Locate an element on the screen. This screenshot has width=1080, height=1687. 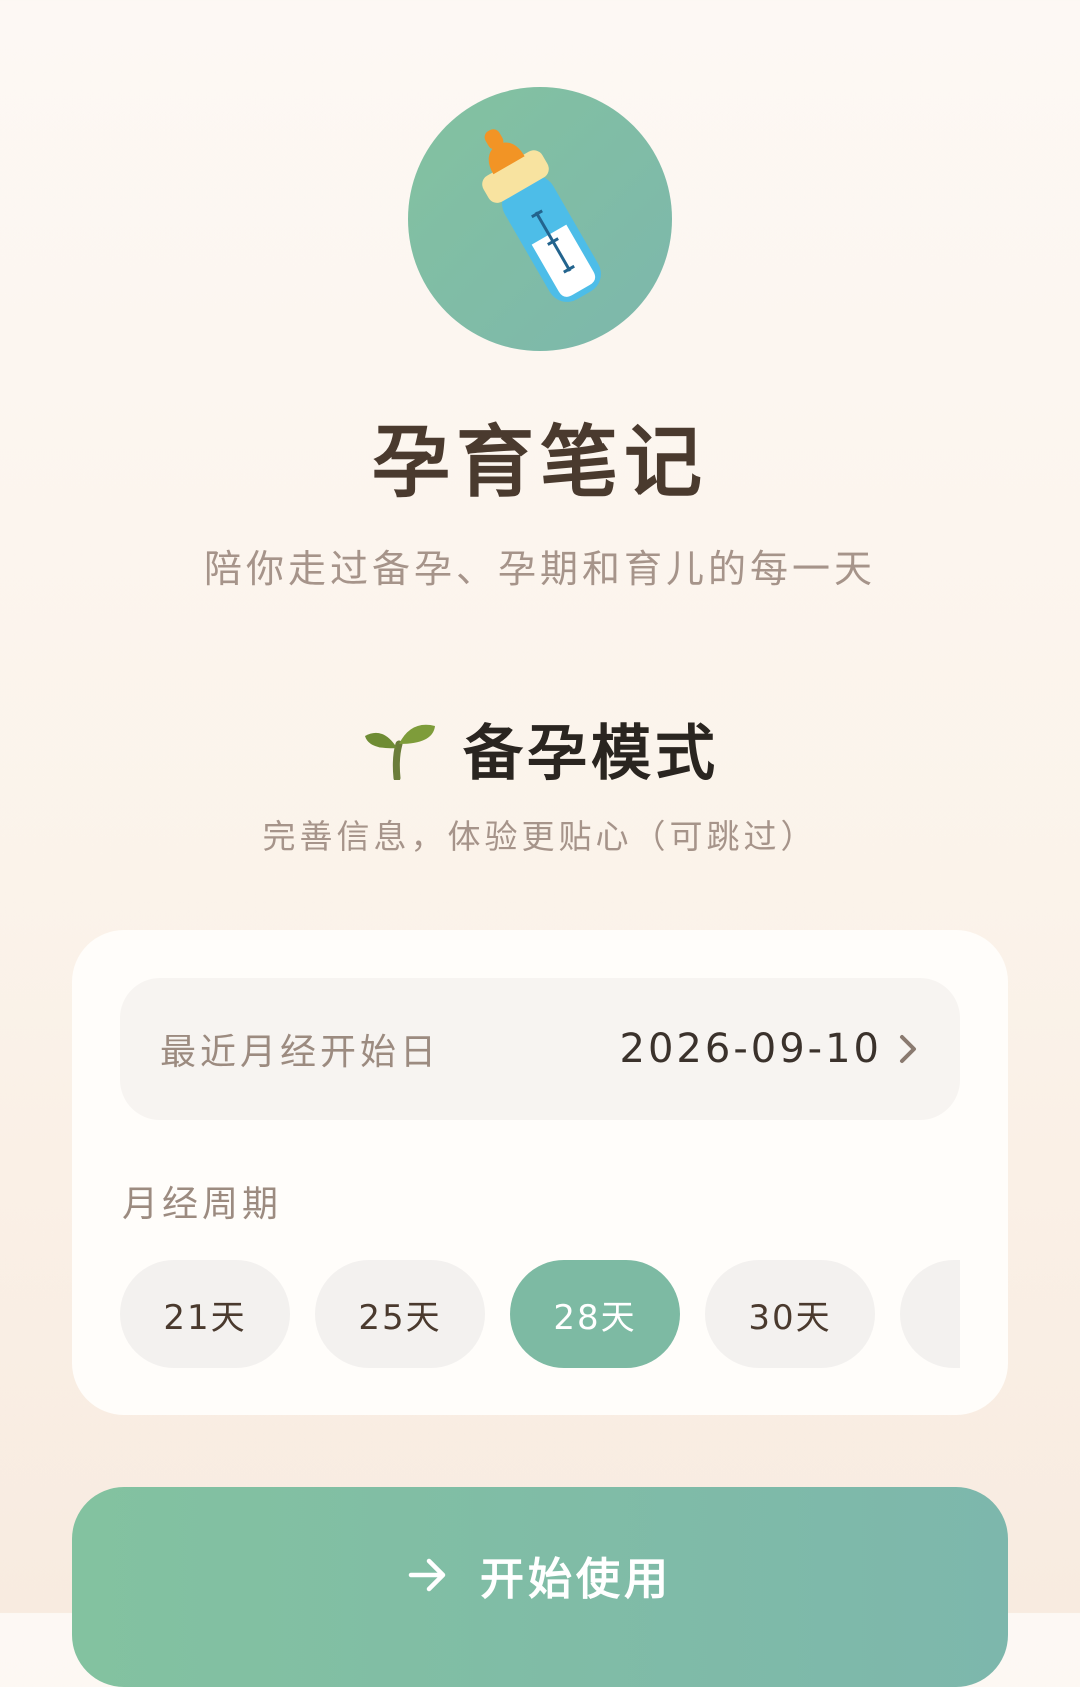
start-button-label: 开始使用 is located at coordinates (576, 1579).